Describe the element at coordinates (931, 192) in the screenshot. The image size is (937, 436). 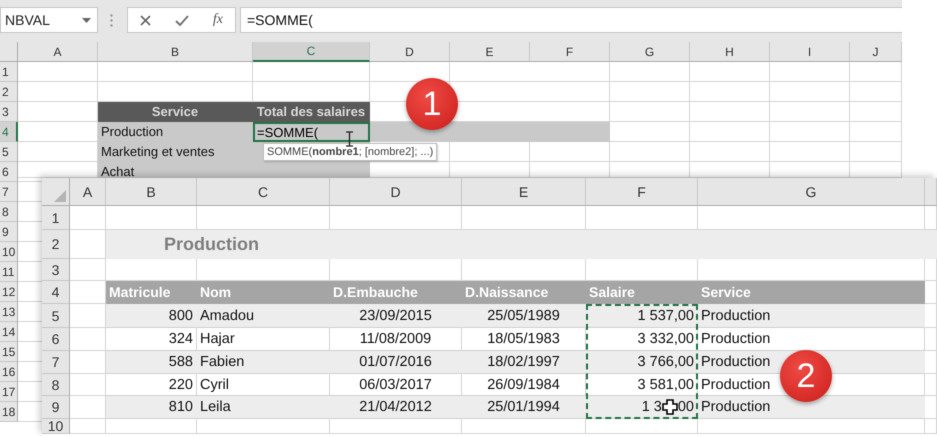
I see `column-header` at that location.